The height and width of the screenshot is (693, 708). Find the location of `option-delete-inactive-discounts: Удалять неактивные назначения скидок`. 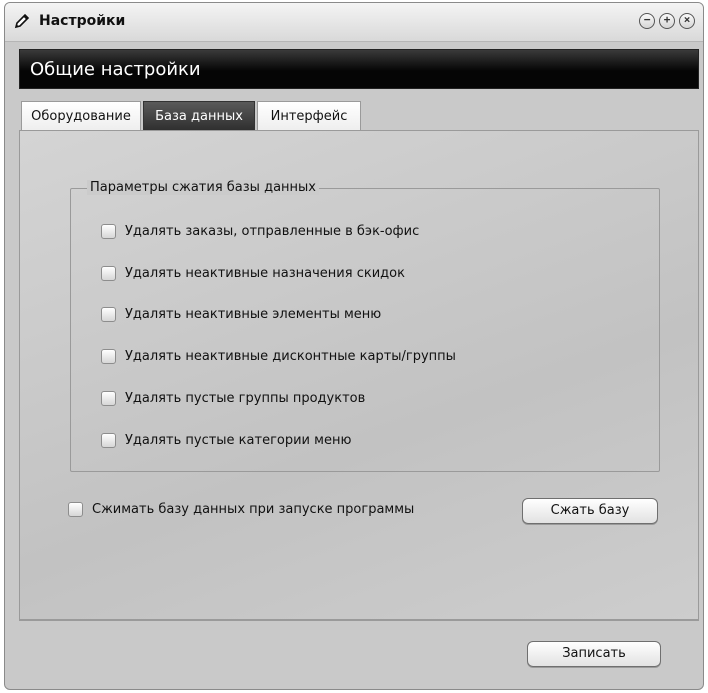

option-delete-inactive-discounts: Удалять неактивные назначения скидок is located at coordinates (253, 273).